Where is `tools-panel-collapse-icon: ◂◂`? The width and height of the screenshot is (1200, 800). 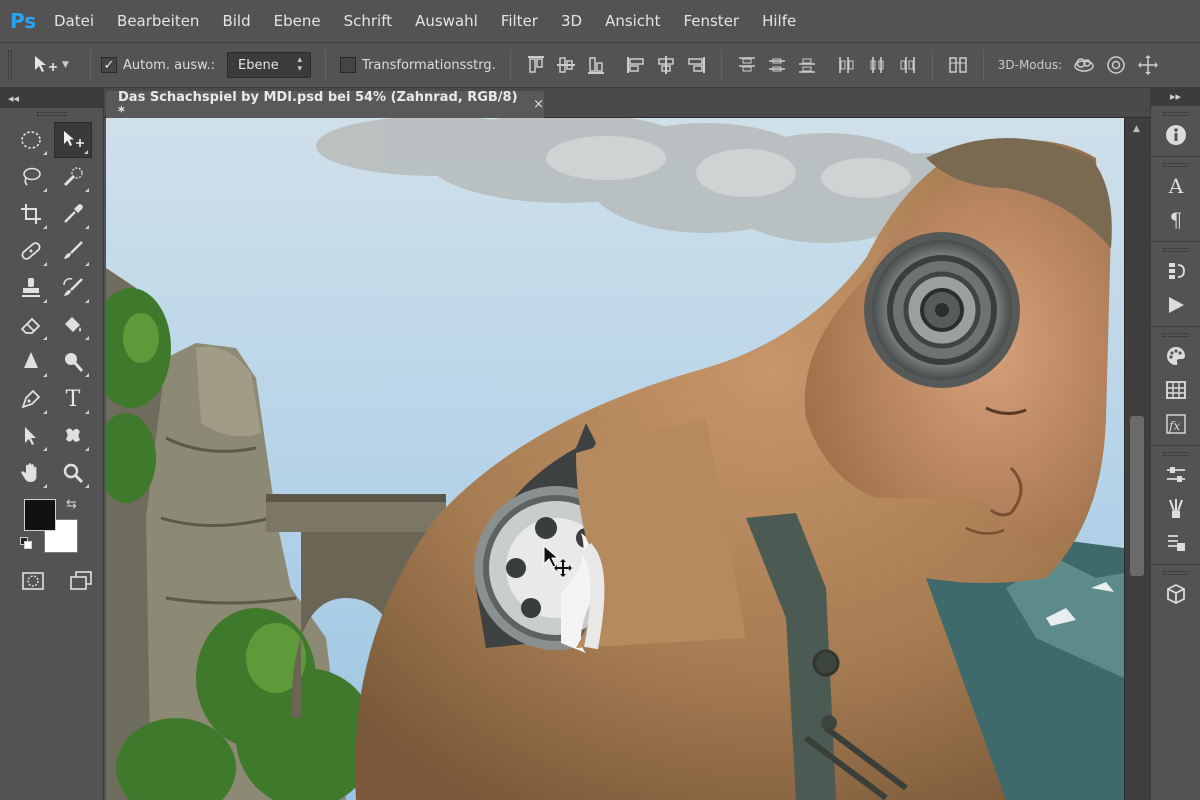 tools-panel-collapse-icon: ◂◂ is located at coordinates (51, 98).